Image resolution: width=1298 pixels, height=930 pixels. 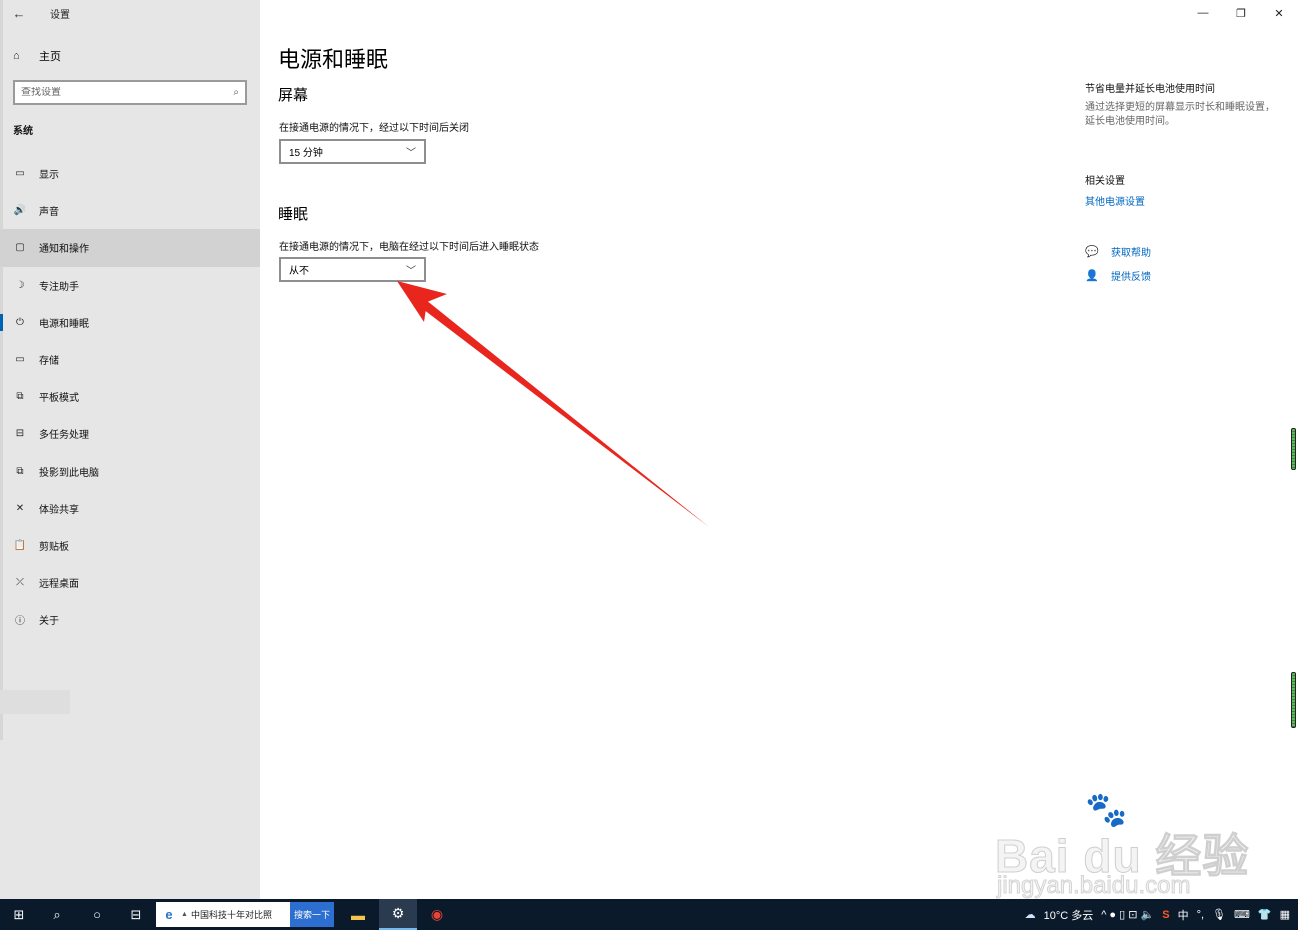 What do you see at coordinates (562, 411) in the screenshot?
I see `arrow-shaft` at bounding box center [562, 411].